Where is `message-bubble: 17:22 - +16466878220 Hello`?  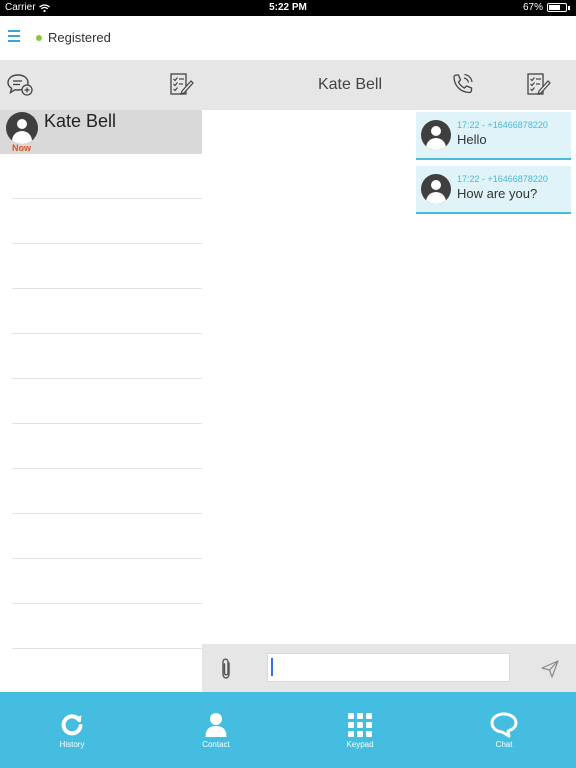
message-bubble: 17:22 - +16466878220 Hello is located at coordinates (493, 136).